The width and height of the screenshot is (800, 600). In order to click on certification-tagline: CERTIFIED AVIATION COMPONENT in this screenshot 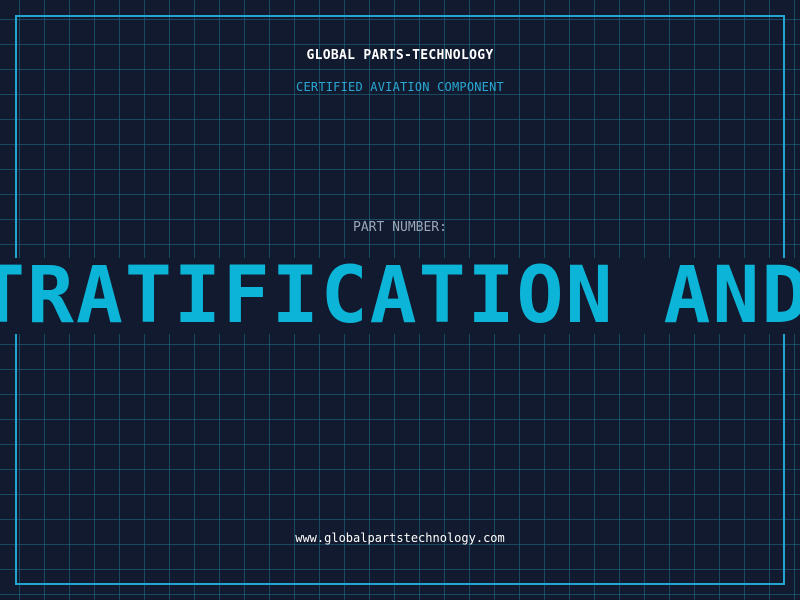, I will do `click(400, 87)`.